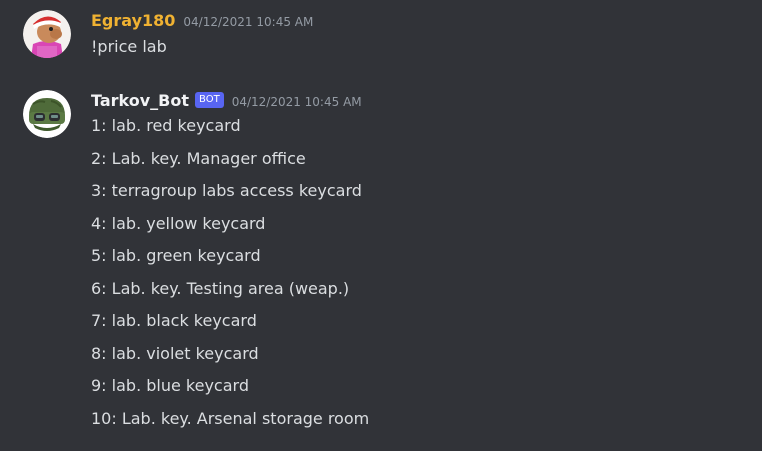 This screenshot has height=451, width=762. Describe the element at coordinates (175, 353) in the screenshot. I see `message-line: 8: lab. violet keycard` at that location.